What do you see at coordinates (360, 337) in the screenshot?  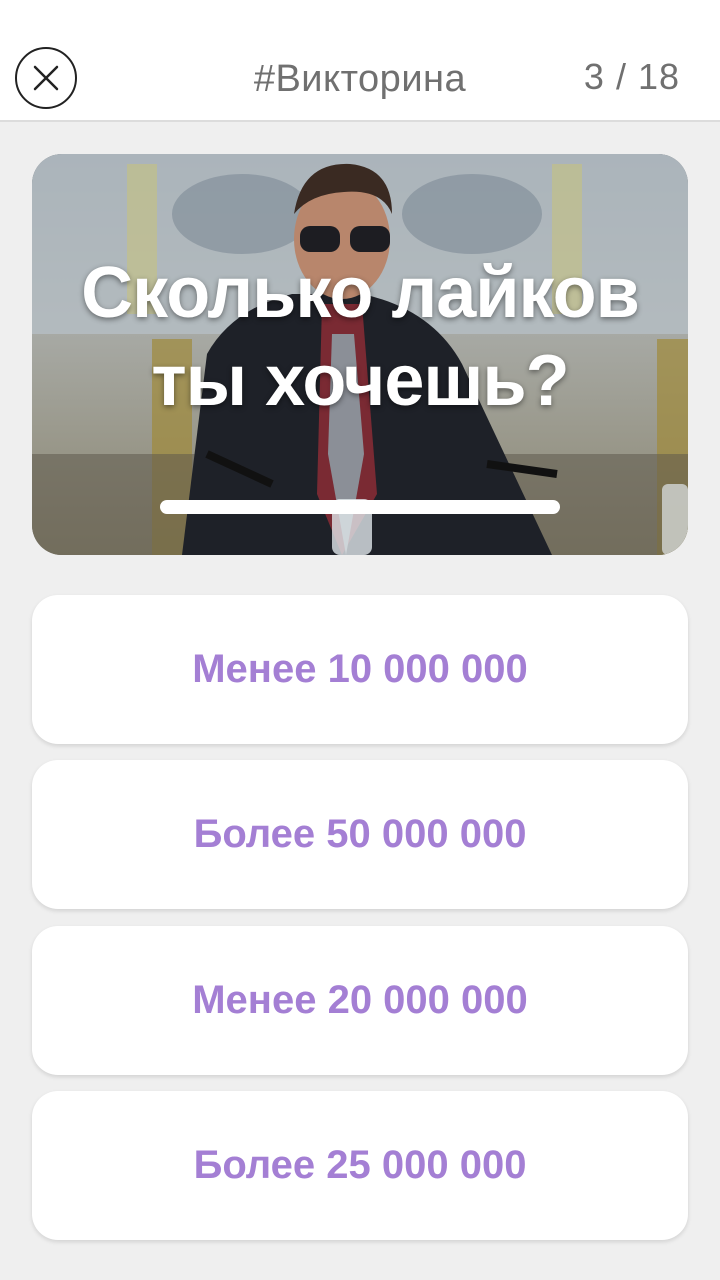 I see `question-text: Сколько лайков ты хочешь?` at bounding box center [360, 337].